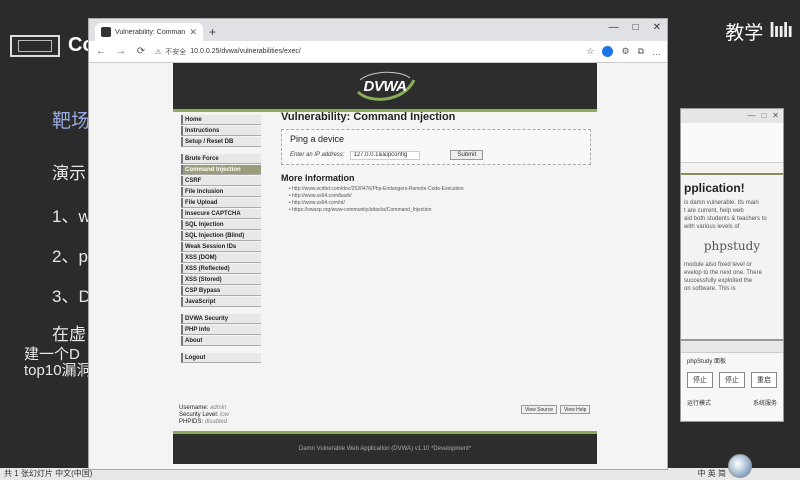 The image size is (800, 480). Describe the element at coordinates (70, 256) in the screenshot. I see `slide-item-2: 2、p` at that location.